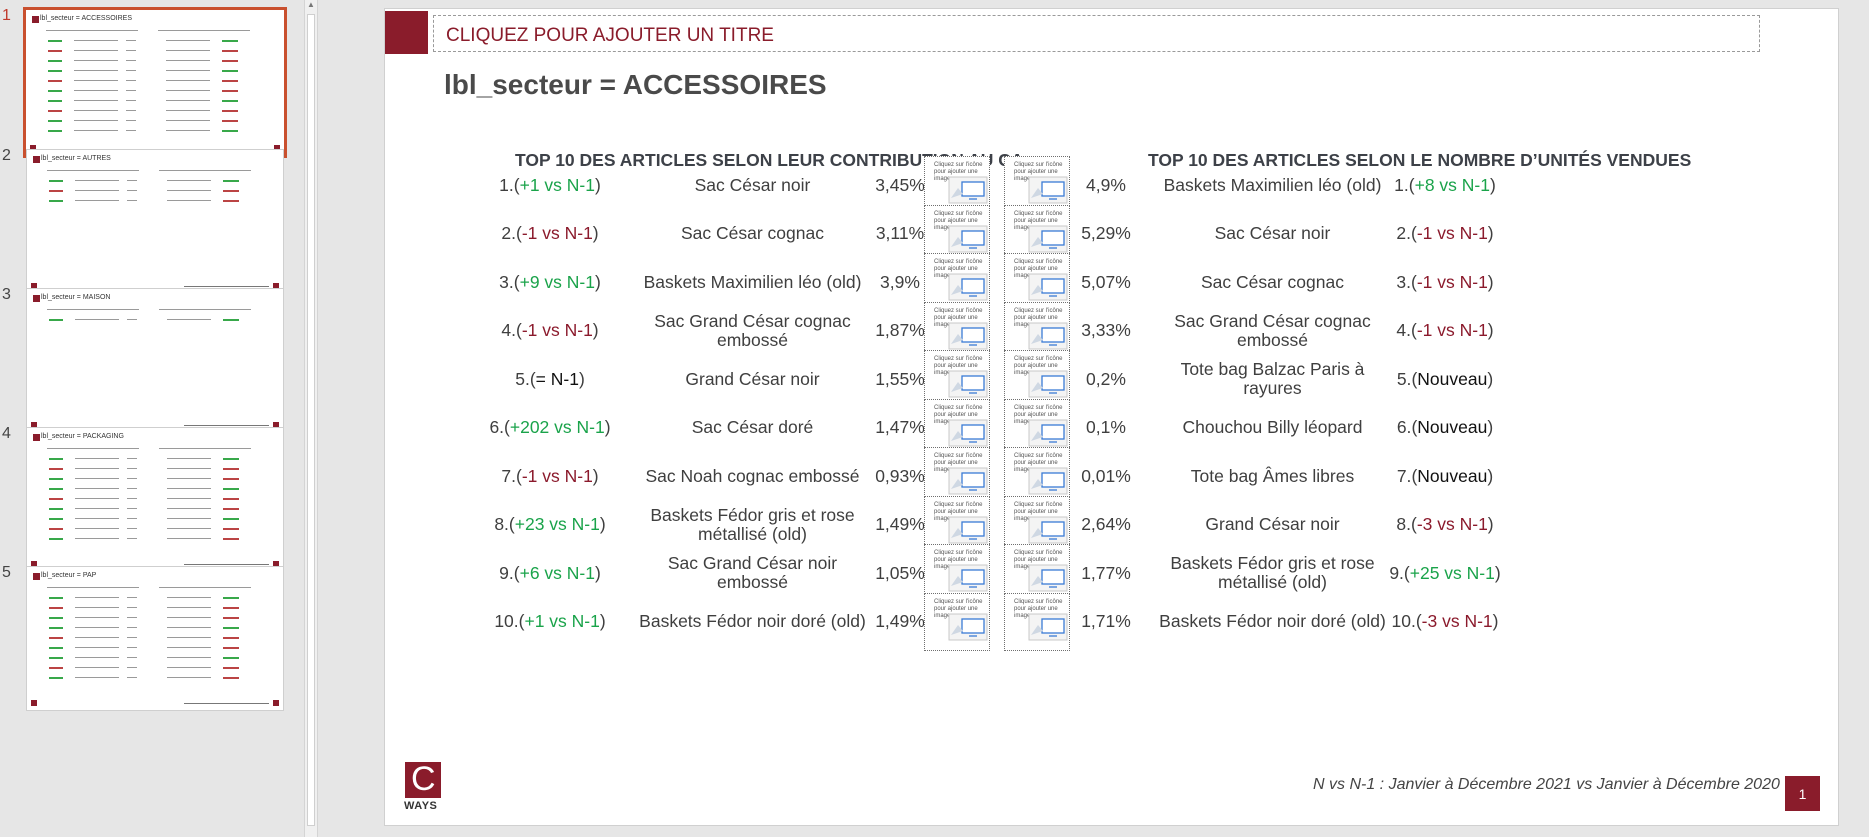 This screenshot has width=1869, height=837. What do you see at coordinates (557, 475) in the screenshot?
I see `rank-delta: -1 vs N-1` at bounding box center [557, 475].